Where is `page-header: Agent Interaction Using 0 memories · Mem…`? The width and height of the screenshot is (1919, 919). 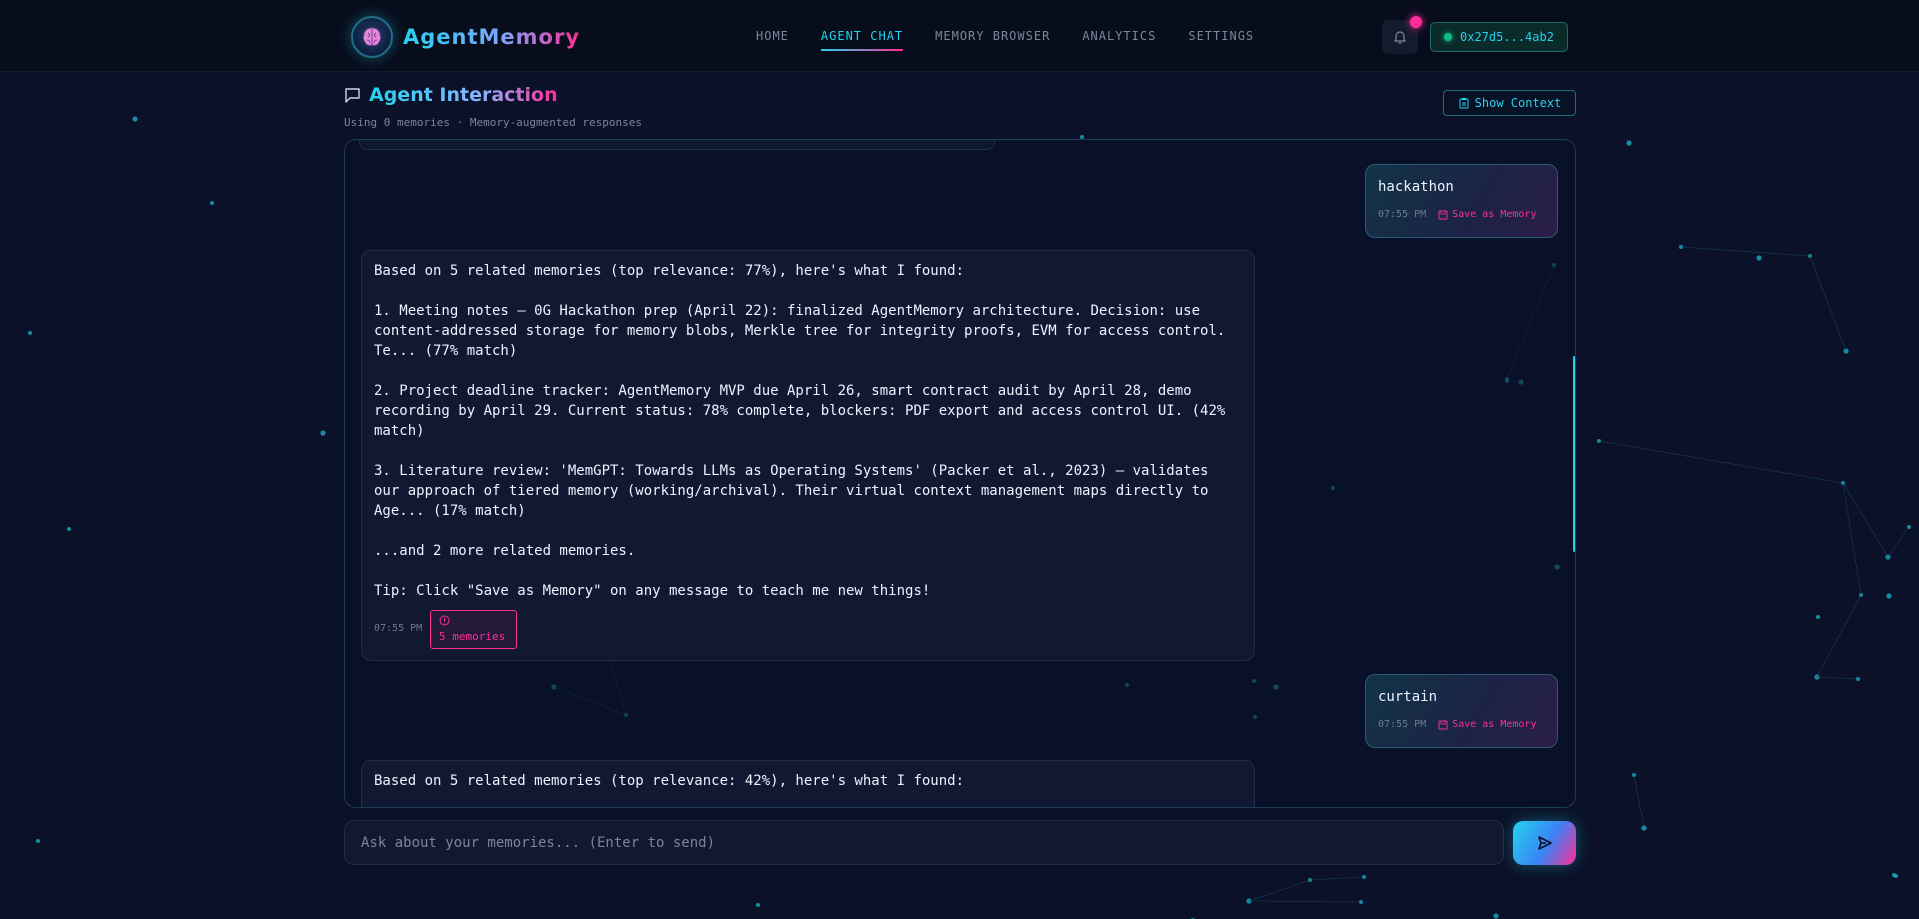
page-header: Agent Interaction Using 0 memories · Mem… is located at coordinates (493, 106).